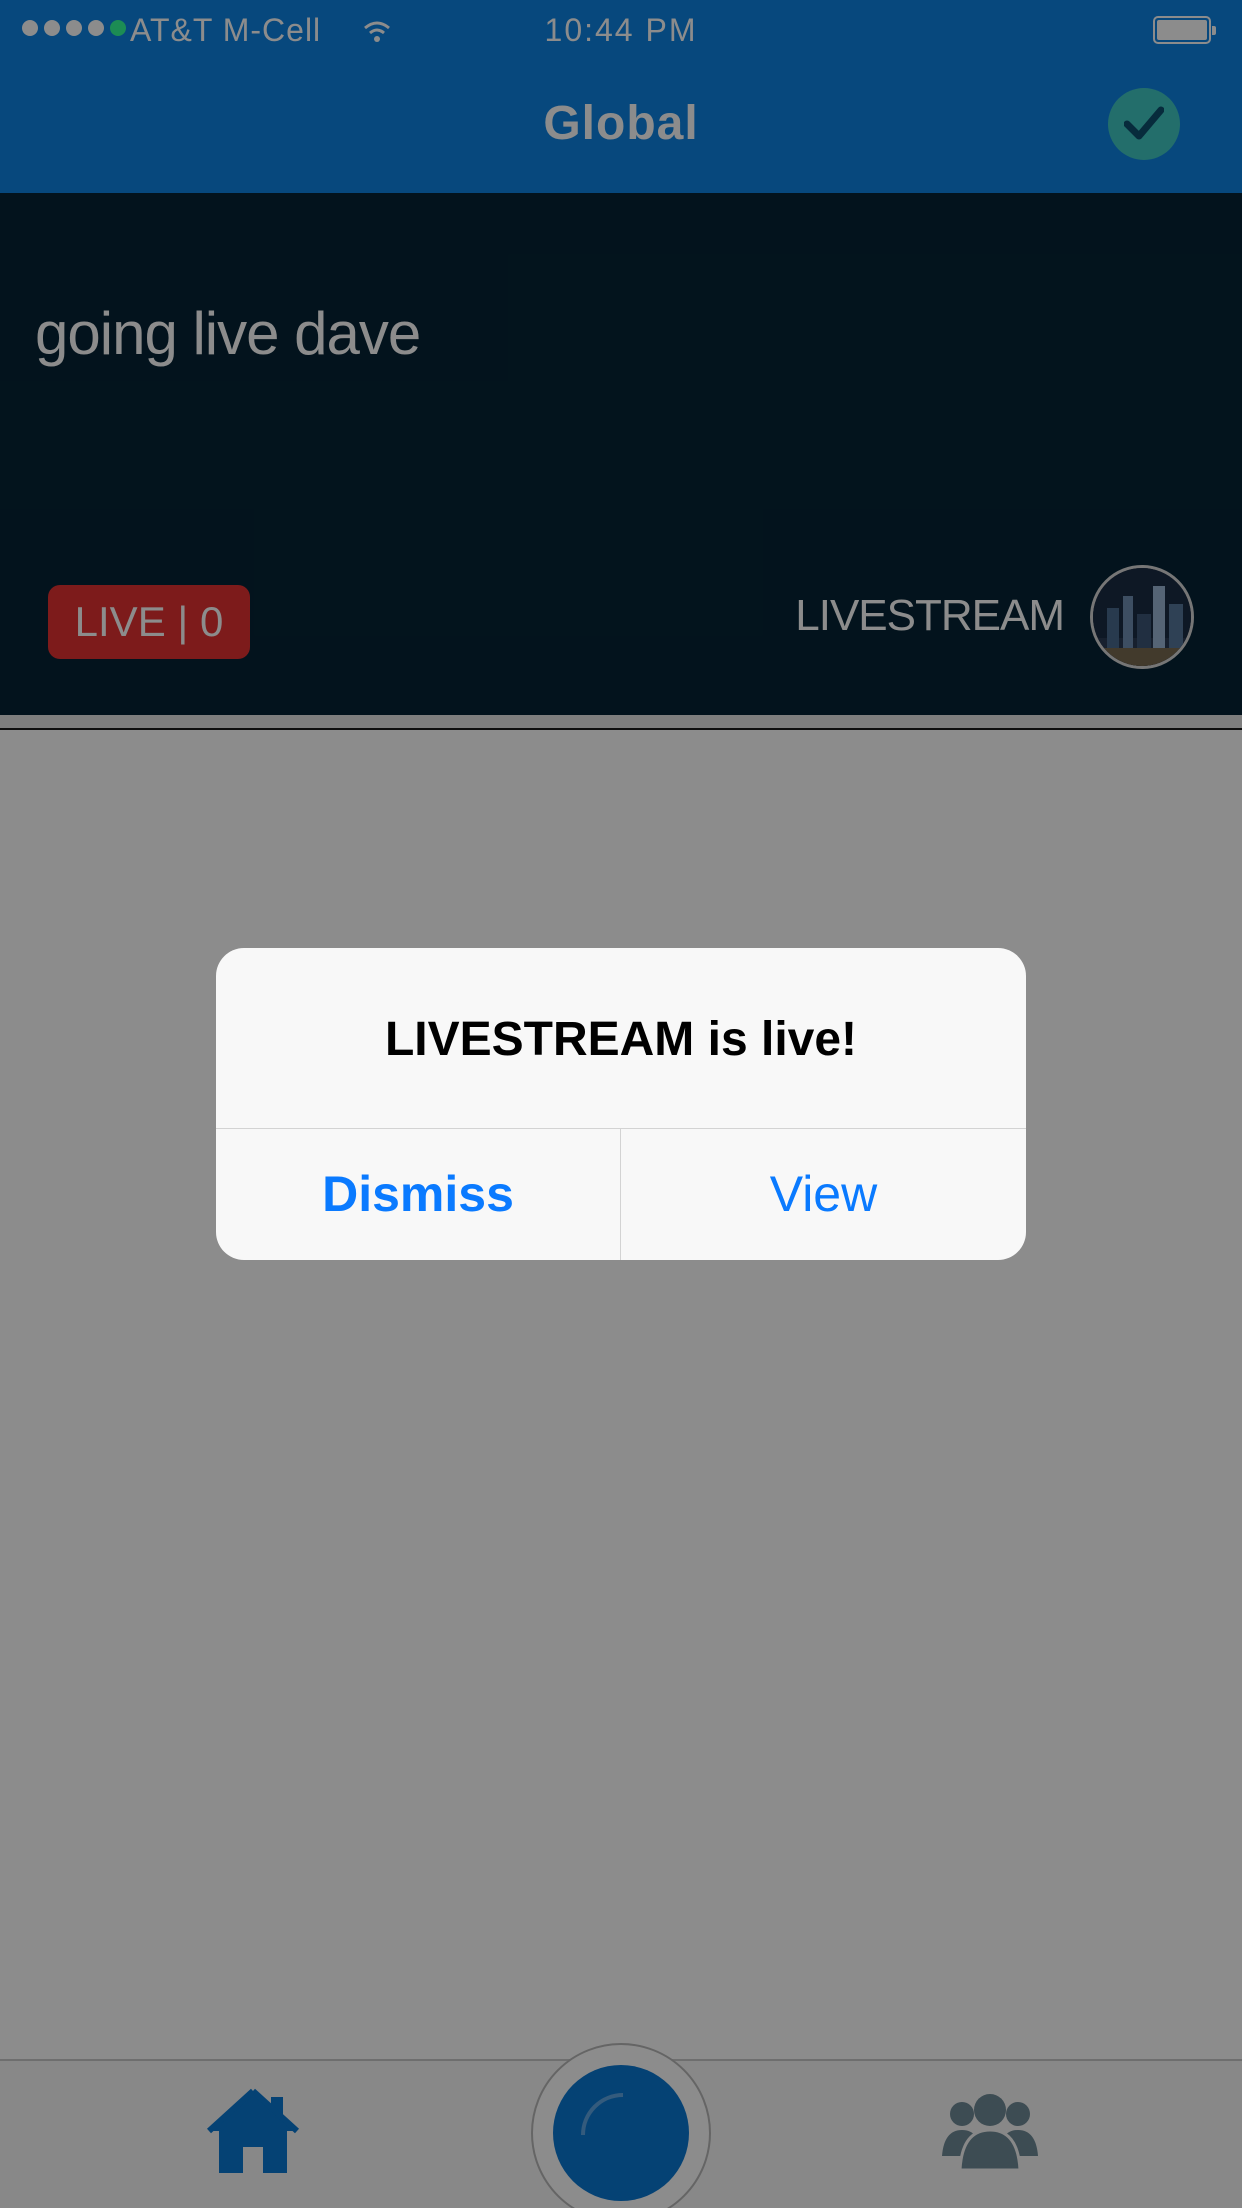  What do you see at coordinates (621, 1039) in the screenshot?
I see `alert-title: LIVESTREAM is live!` at bounding box center [621, 1039].